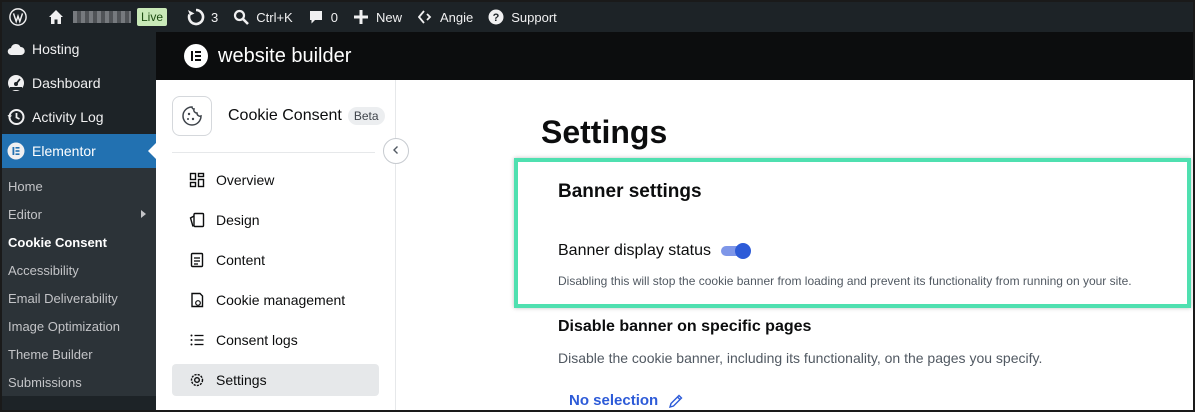  Describe the element at coordinates (16, 151) in the screenshot. I see `elementor-icon` at that location.